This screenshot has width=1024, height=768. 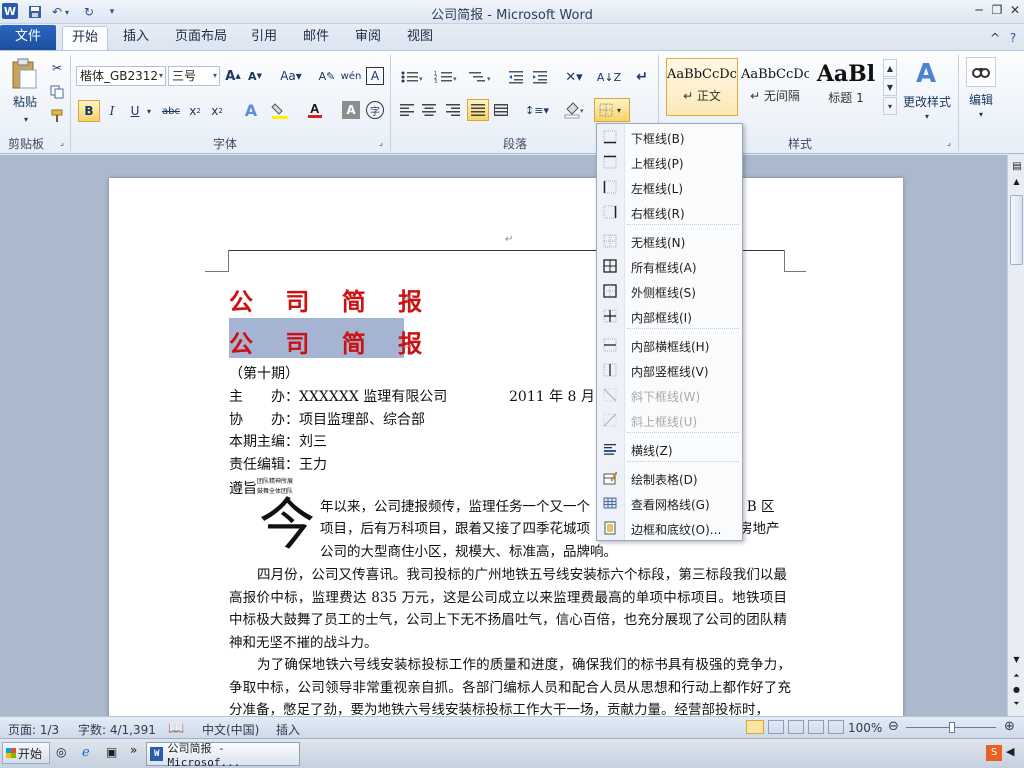 What do you see at coordinates (1016, 662) in the screenshot?
I see `scroll-down-icon: ▼` at bounding box center [1016, 662].